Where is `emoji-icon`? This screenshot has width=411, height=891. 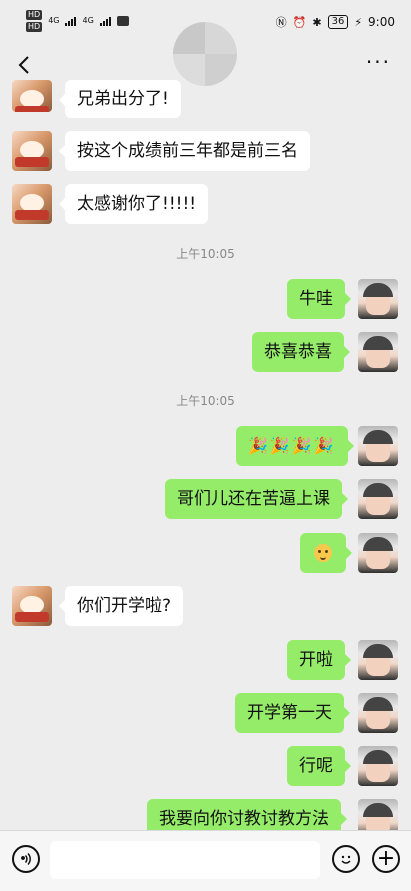 emoji-icon is located at coordinates (346, 859).